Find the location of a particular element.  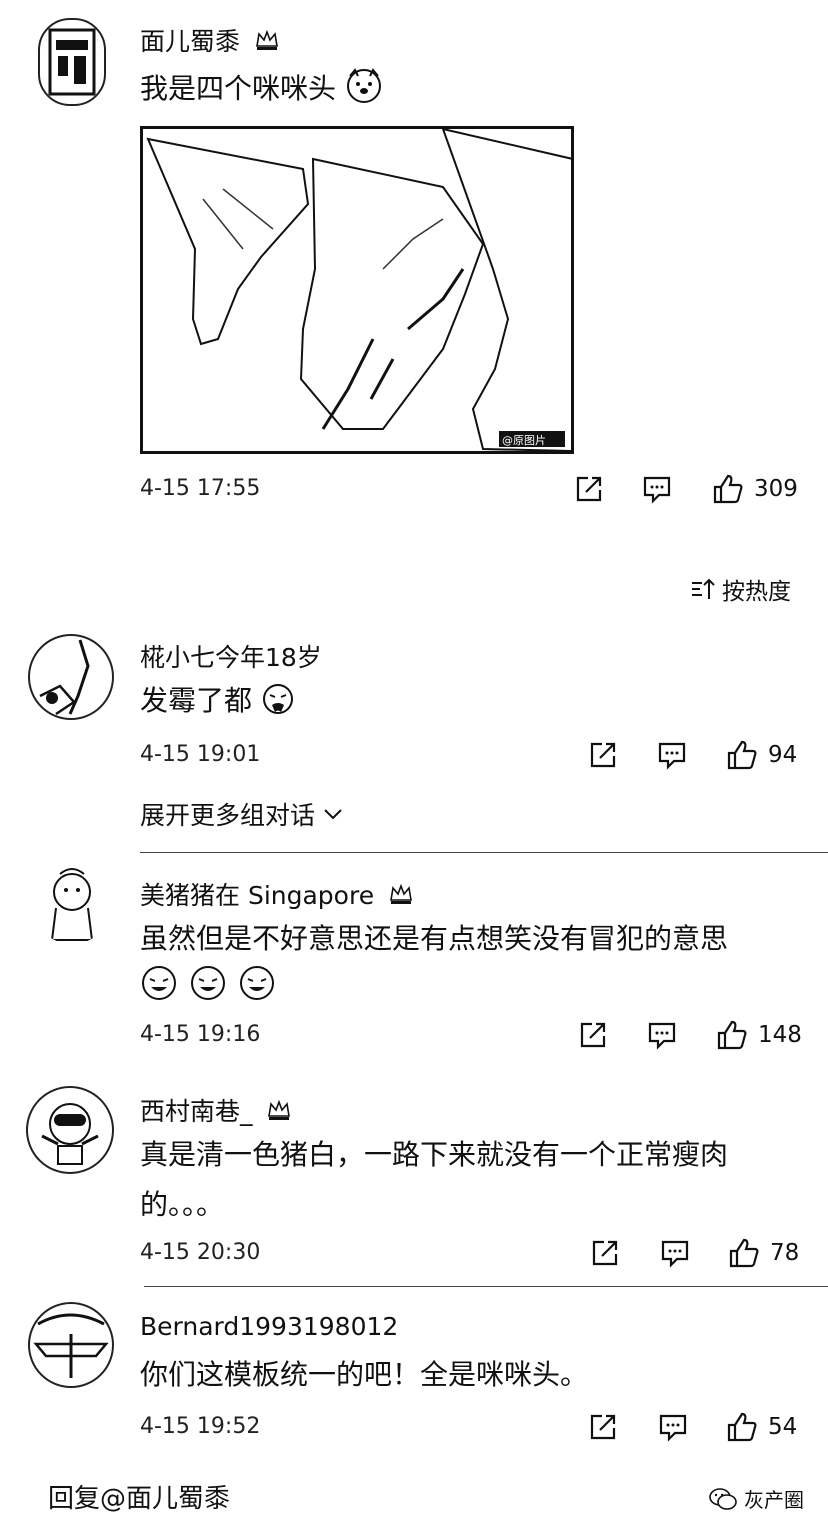

username-text: 美猪猪在 Singapore is located at coordinates (257, 895).